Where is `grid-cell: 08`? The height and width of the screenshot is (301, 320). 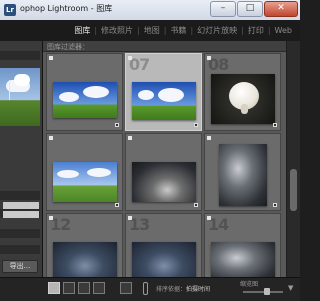
grid-cell: 08 is located at coordinates (242, 92).